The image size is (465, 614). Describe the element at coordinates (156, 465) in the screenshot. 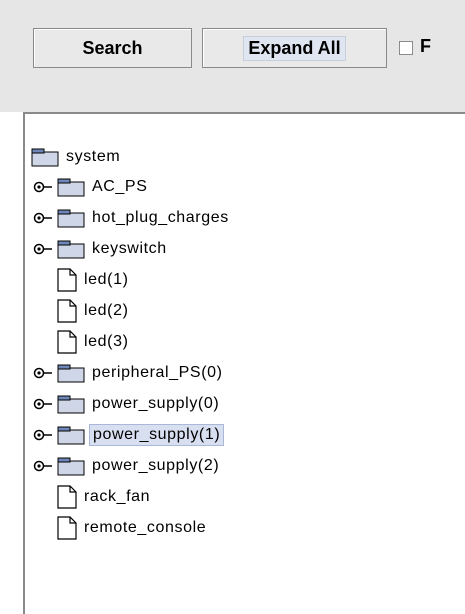

I see `tree-item-label: power_supply(2)` at that location.